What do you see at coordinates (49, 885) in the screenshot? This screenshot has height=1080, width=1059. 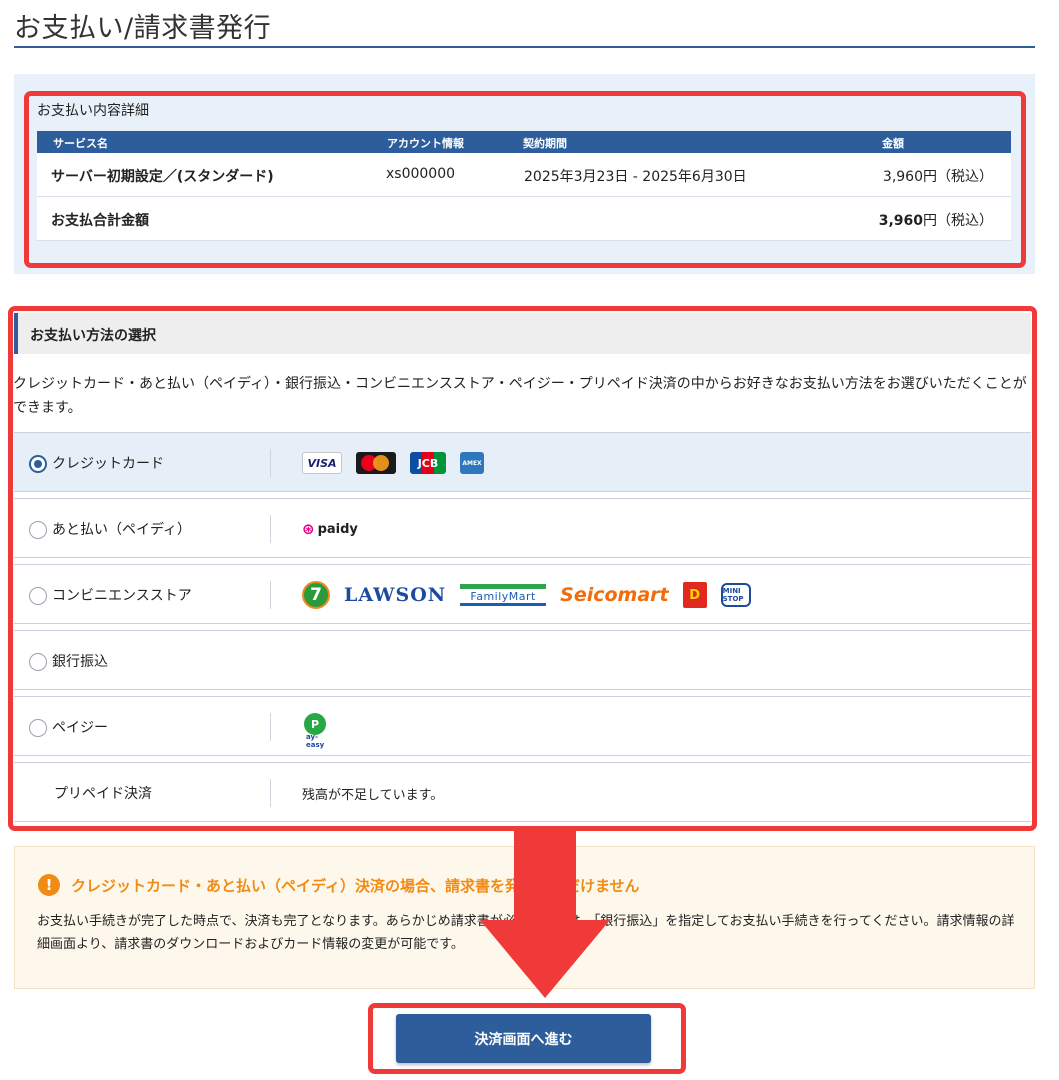 I see `warning-icon: !` at bounding box center [49, 885].